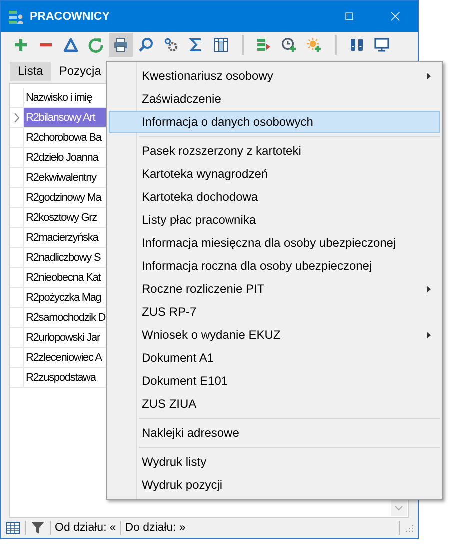 This screenshot has width=454, height=549. What do you see at coordinates (274, 197) in the screenshot?
I see `menu-item: Kartoteka dochodowa` at bounding box center [274, 197].